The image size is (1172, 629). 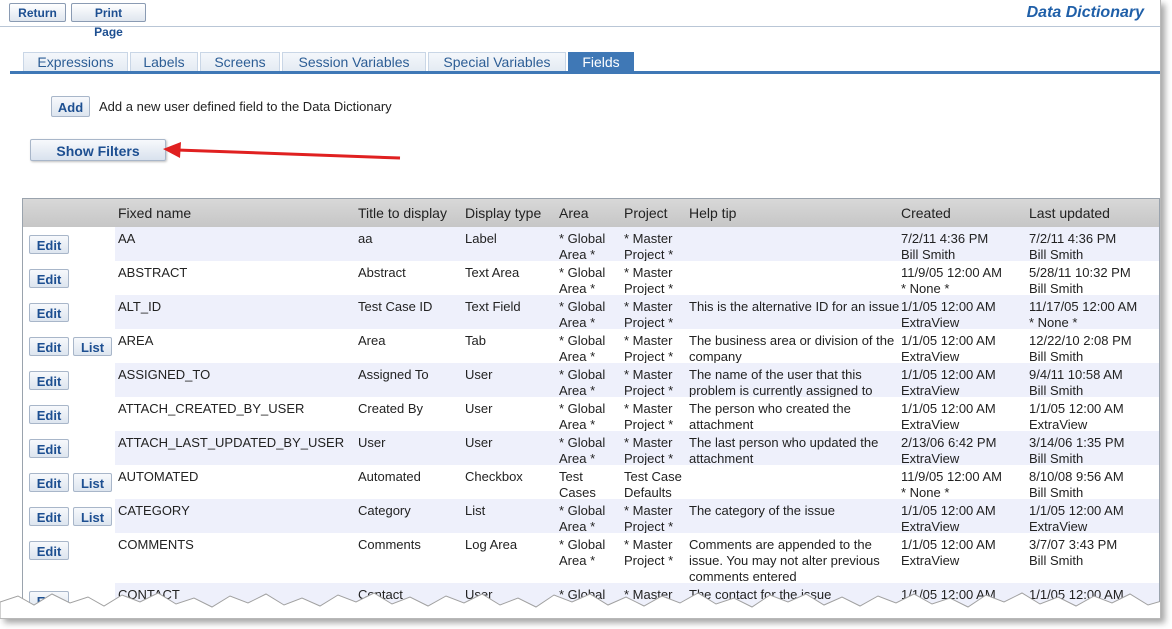 What do you see at coordinates (127, 238) in the screenshot?
I see `cell-fixed-name: AA` at bounding box center [127, 238].